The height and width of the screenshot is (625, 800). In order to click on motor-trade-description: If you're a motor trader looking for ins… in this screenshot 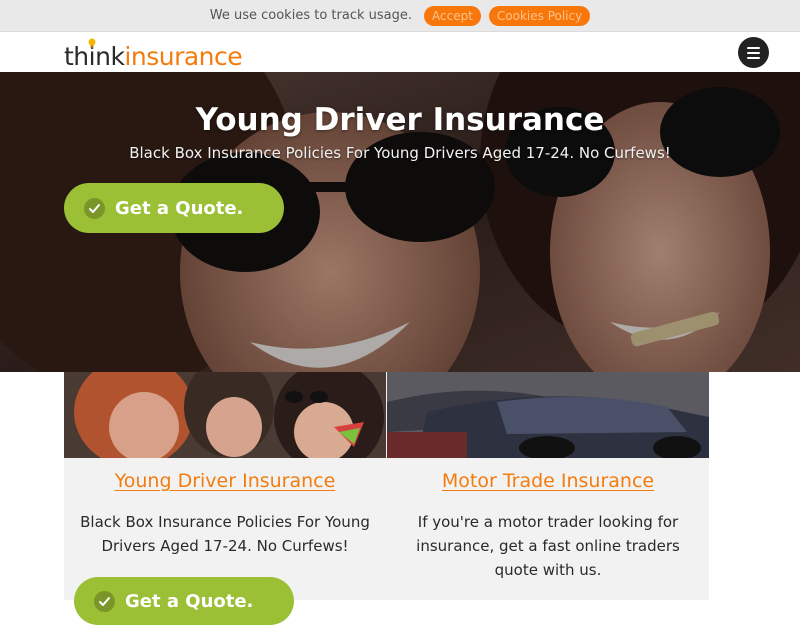, I will do `click(548, 546)`.